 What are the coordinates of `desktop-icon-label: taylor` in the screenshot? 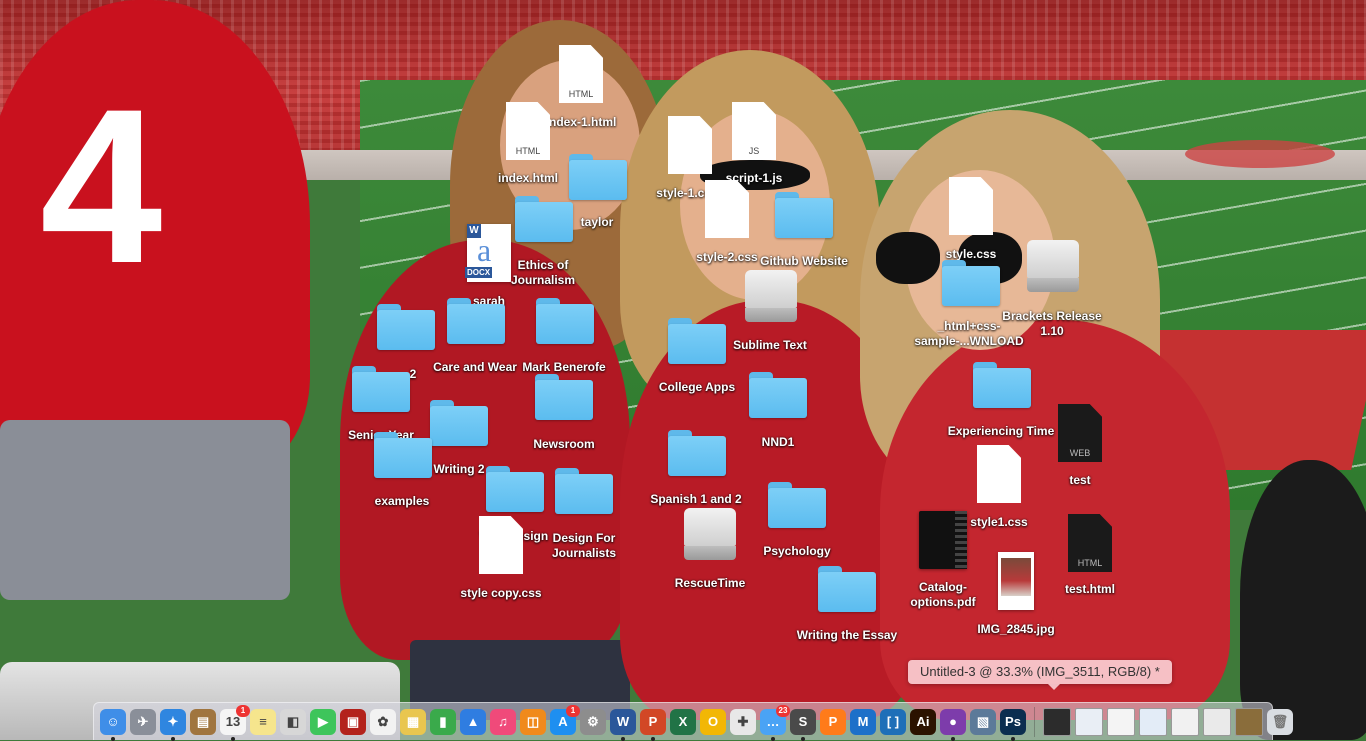 It's located at (597, 222).